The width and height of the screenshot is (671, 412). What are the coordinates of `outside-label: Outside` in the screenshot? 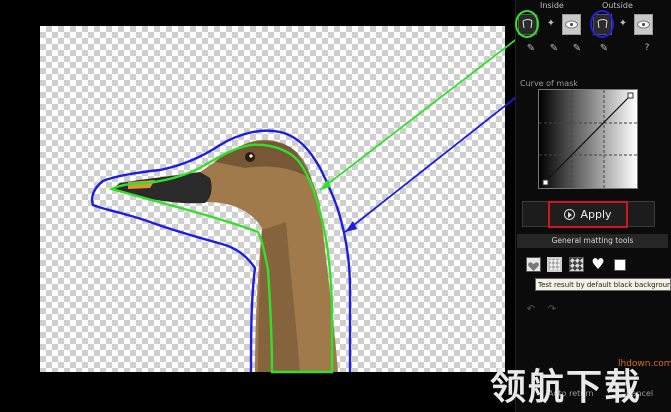 It's located at (617, 5).